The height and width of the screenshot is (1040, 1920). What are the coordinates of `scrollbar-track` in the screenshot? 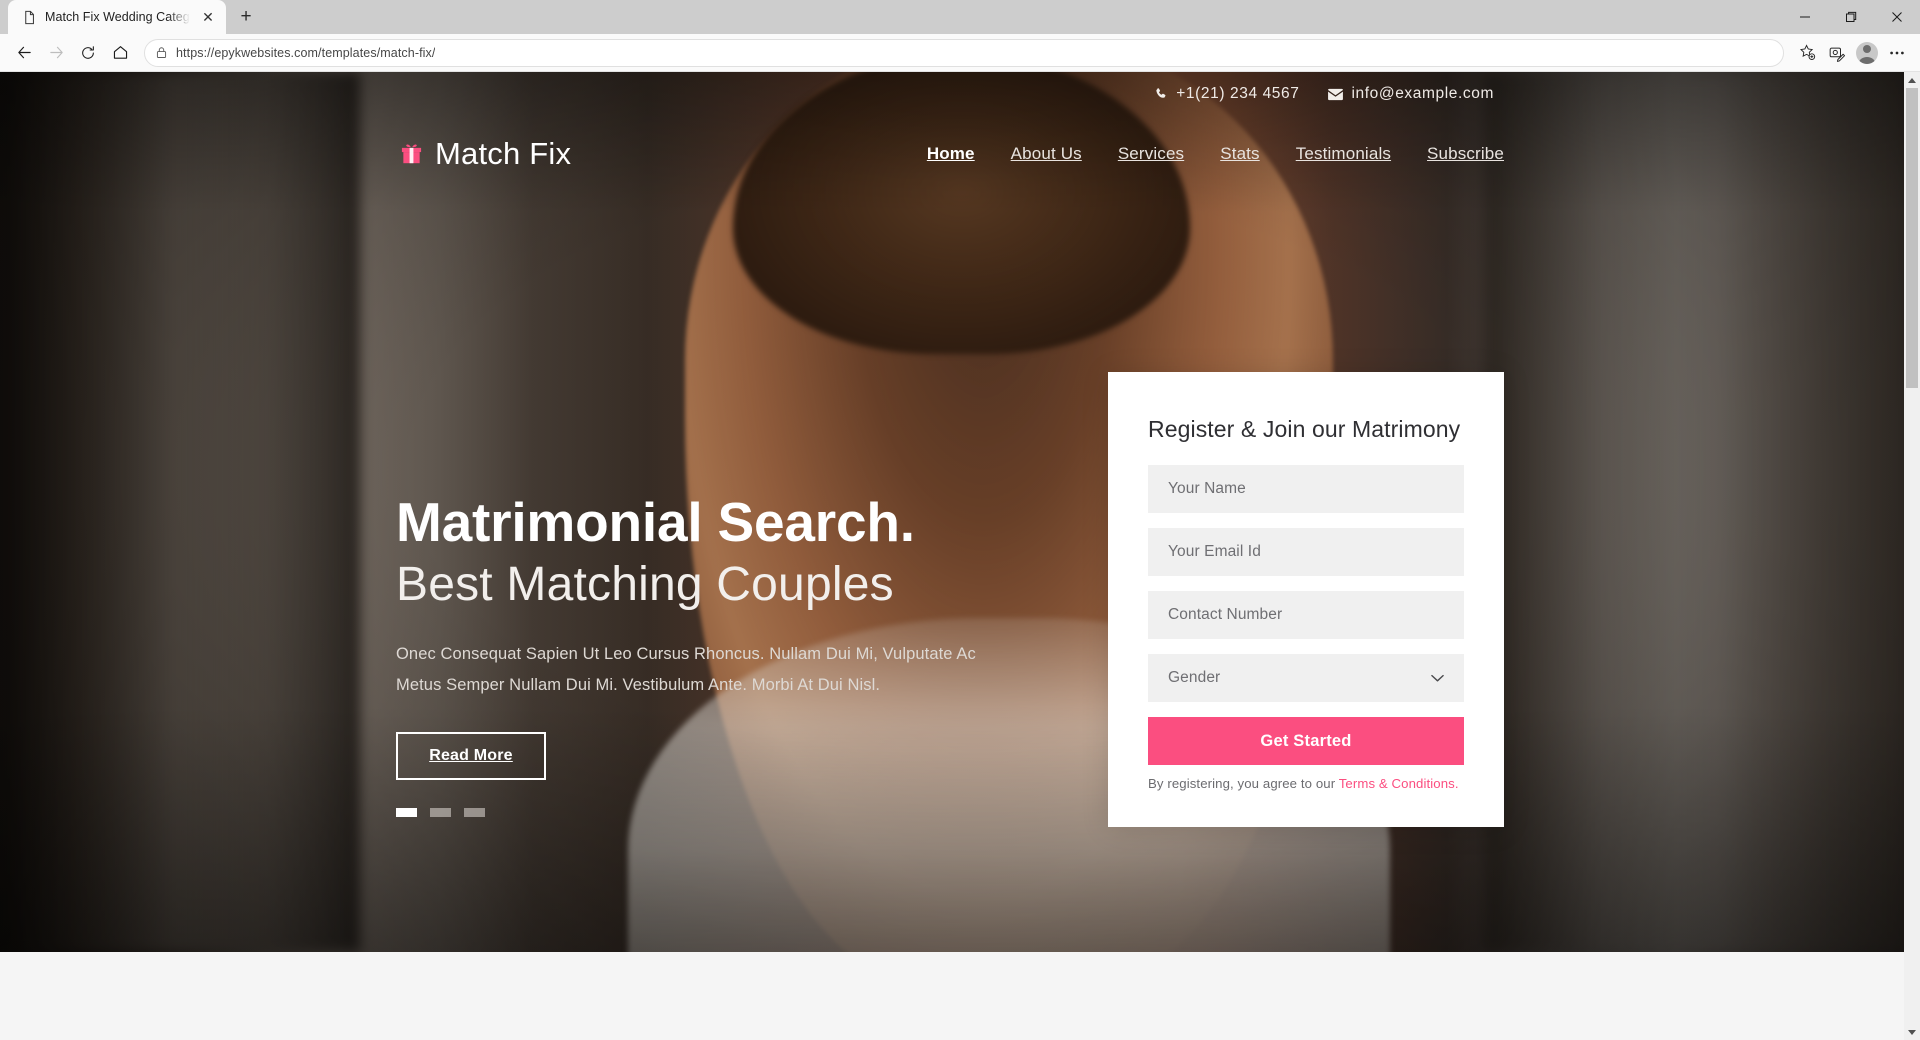 It's located at (1912, 556).